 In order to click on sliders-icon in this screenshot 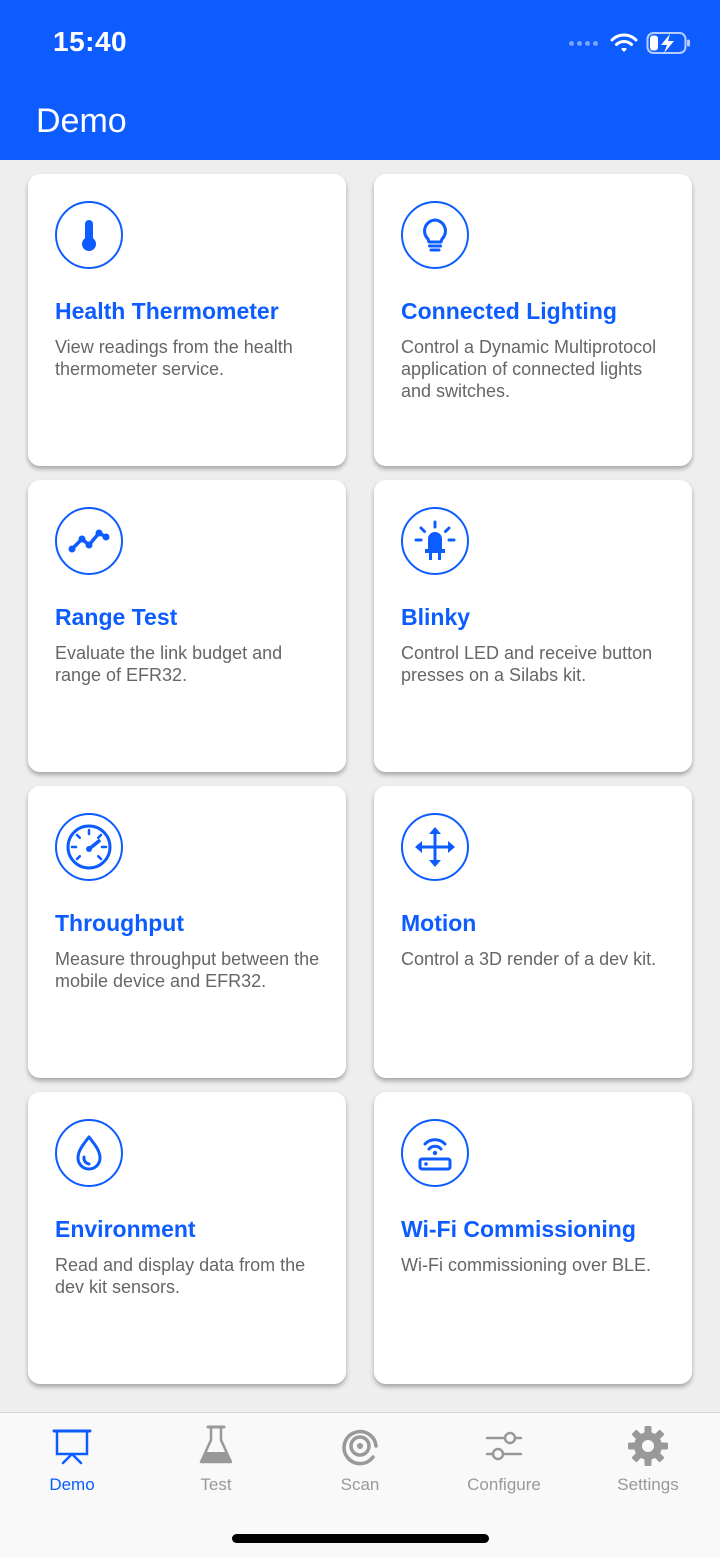, I will do `click(504, 1446)`.